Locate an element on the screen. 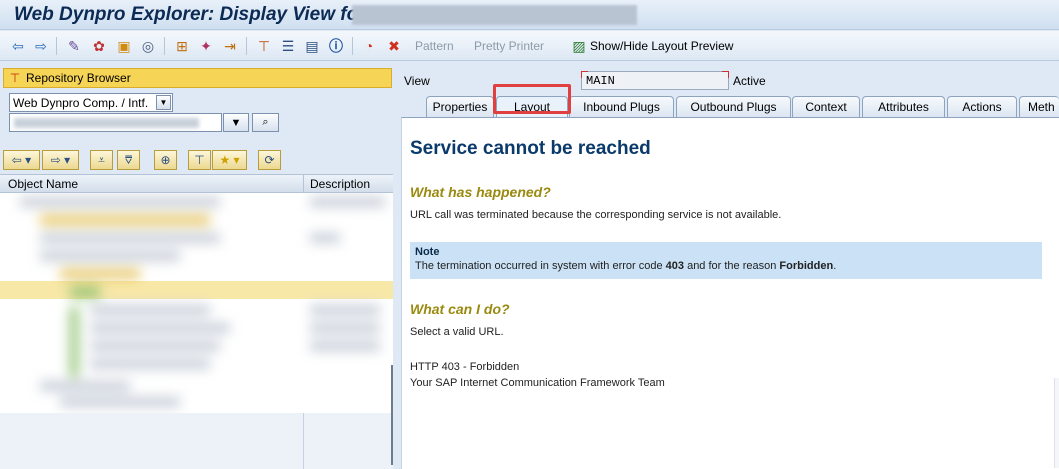 The width and height of the screenshot is (1059, 469). forward-arrow-icon: ⇨ is located at coordinates (41, 46).